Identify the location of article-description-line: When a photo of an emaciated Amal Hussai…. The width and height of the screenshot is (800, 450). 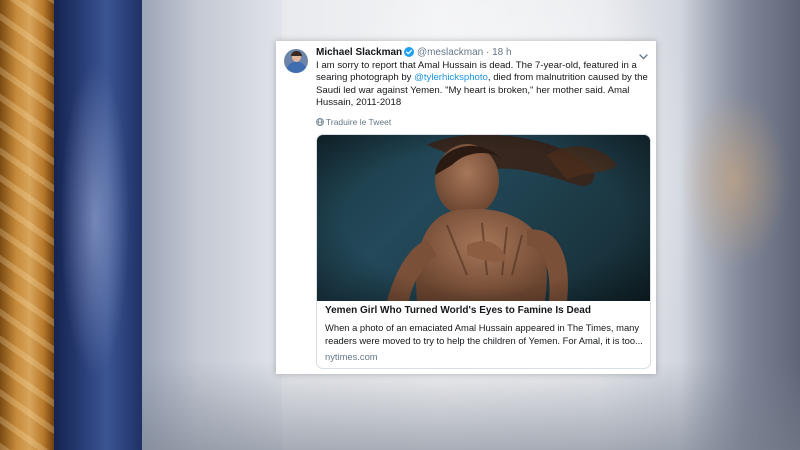
(482, 327).